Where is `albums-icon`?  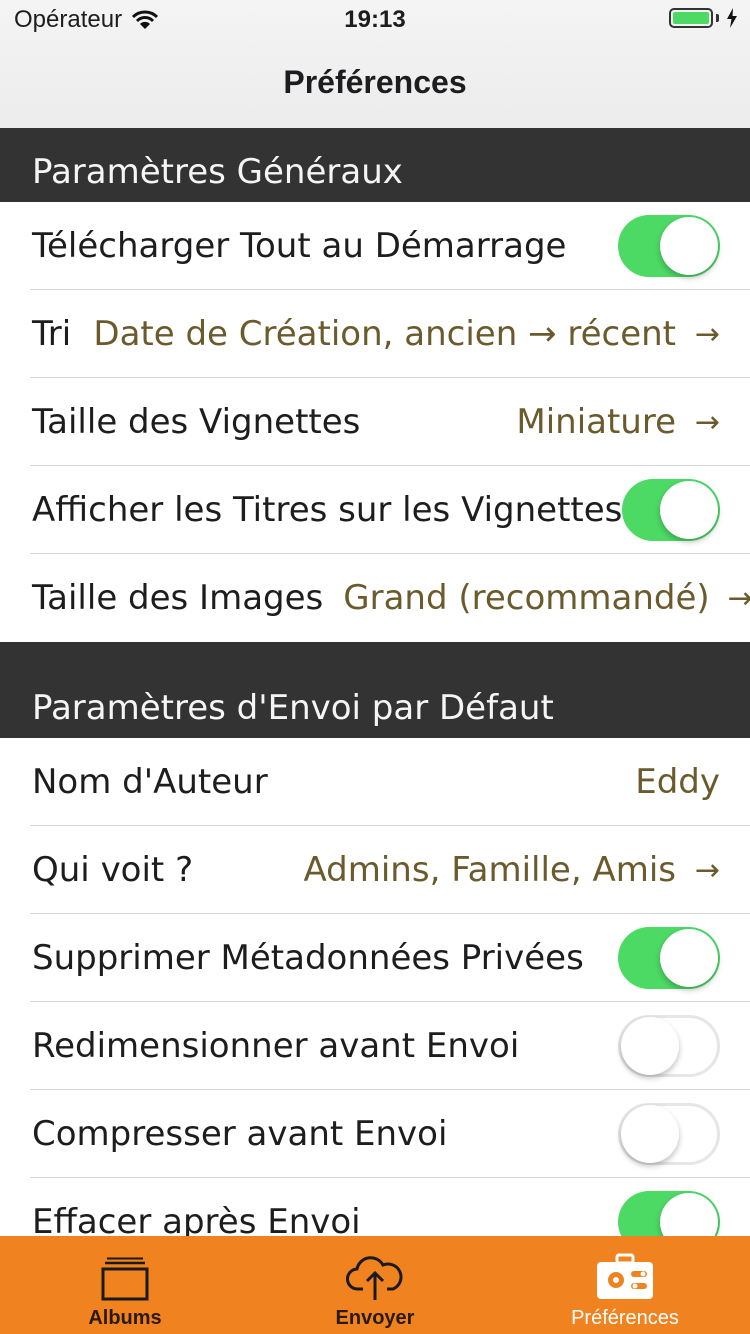 albums-icon is located at coordinates (125, 1279).